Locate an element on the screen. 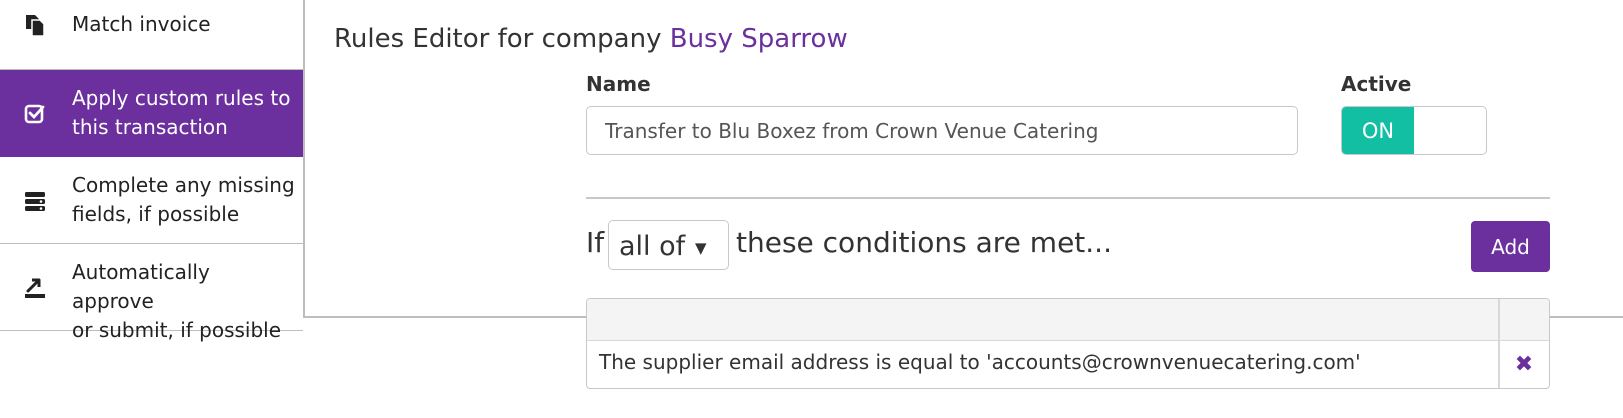  table-header is located at coordinates (1068, 320).